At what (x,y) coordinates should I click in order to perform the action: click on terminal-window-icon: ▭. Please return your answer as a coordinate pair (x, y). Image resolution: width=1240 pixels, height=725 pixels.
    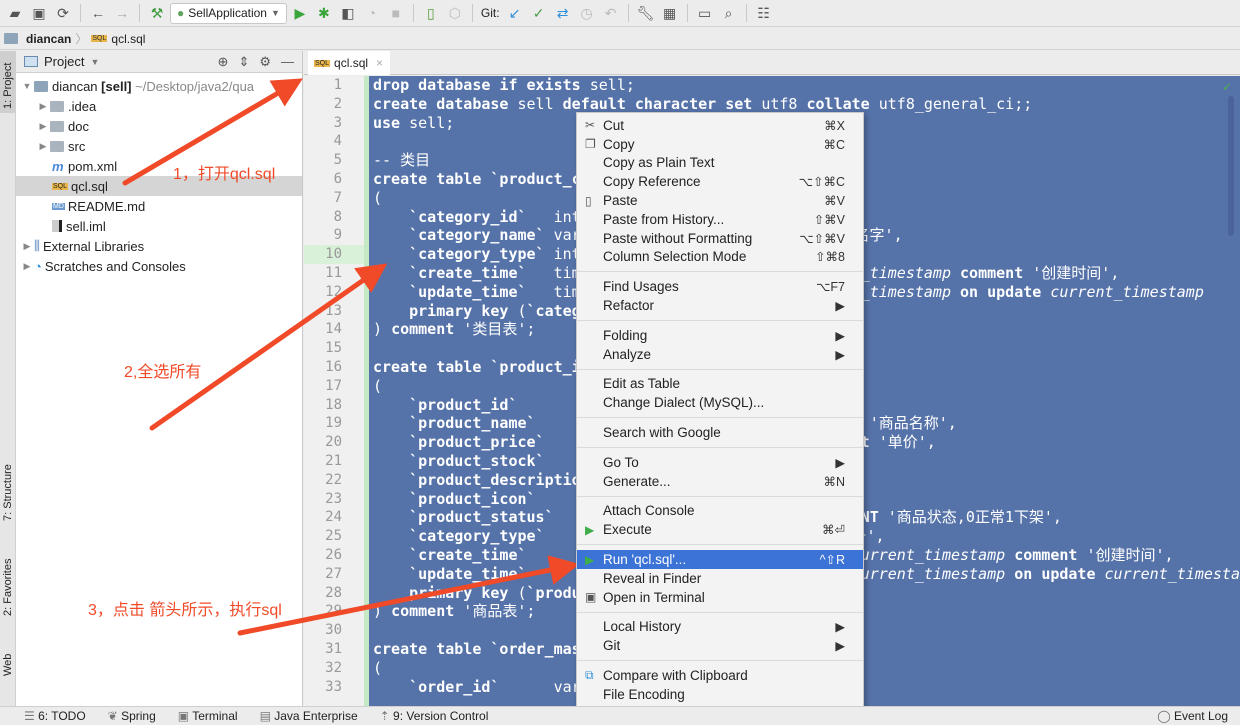
    Looking at the image, I should click on (705, 13).